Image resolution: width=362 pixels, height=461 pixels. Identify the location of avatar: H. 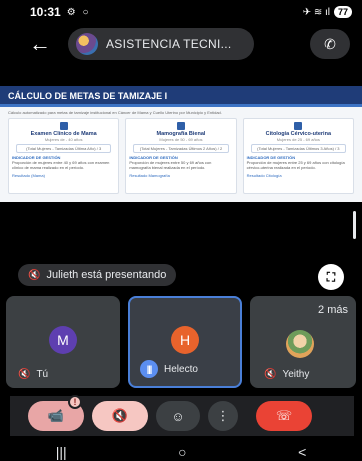
(185, 340).